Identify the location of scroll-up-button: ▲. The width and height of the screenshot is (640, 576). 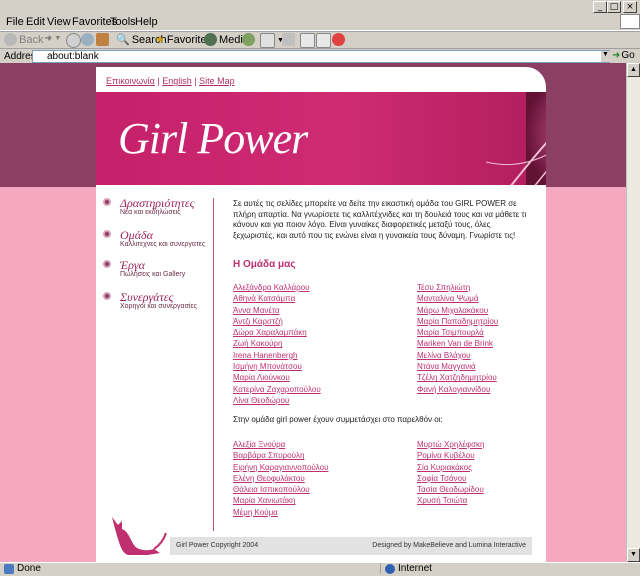
(633, 70).